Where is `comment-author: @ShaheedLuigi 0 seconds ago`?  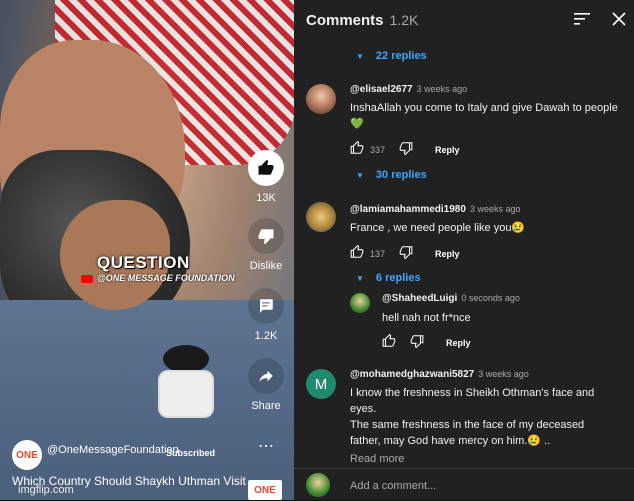 comment-author: @ShaheedLuigi 0 seconds ago is located at coordinates (451, 298).